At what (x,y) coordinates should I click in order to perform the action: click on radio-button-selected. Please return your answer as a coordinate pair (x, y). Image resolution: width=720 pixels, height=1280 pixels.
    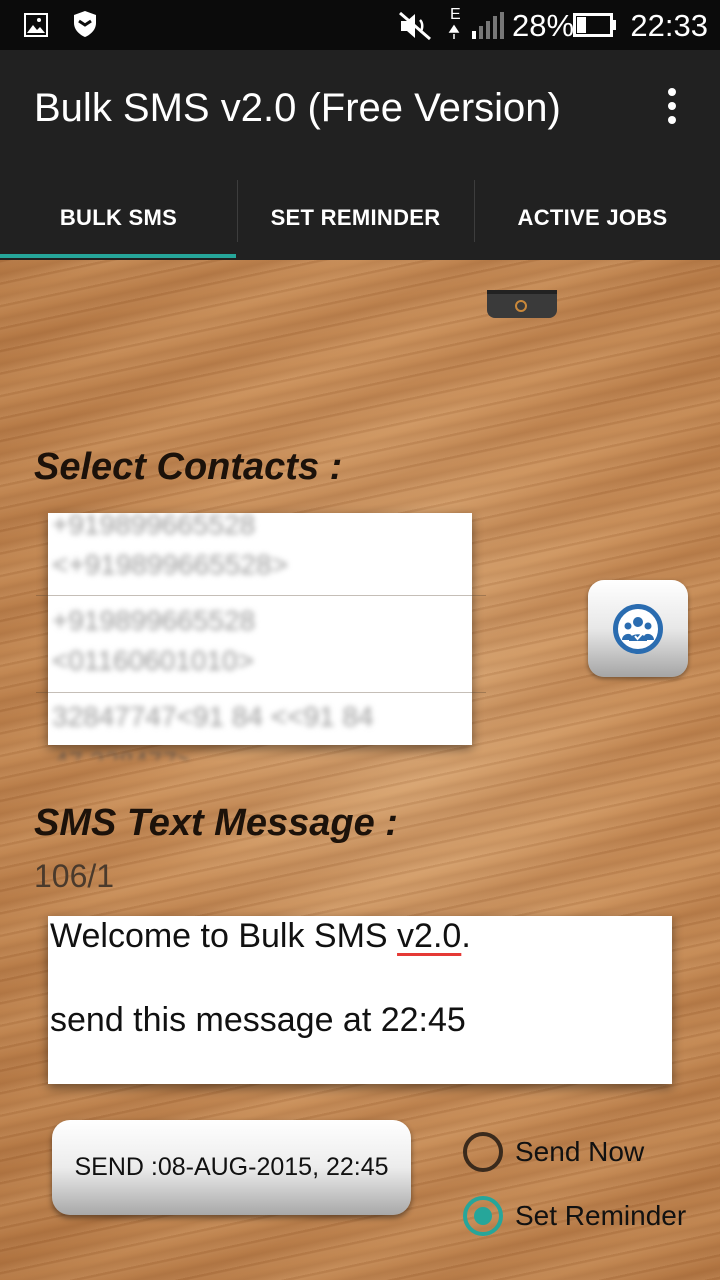
    Looking at the image, I should click on (483, 1216).